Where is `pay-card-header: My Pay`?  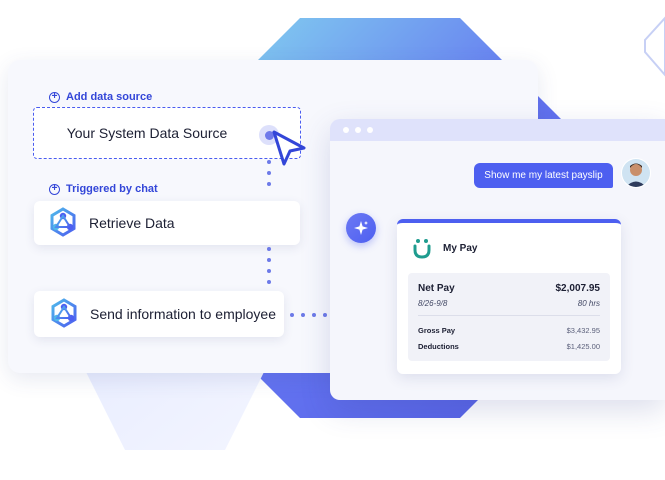
pay-card-header: My Pay is located at coordinates (444, 248).